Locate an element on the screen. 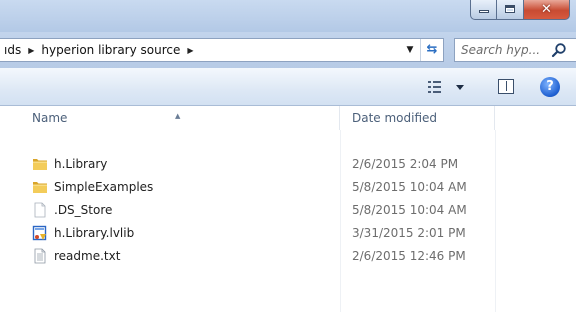  minimize-icon is located at coordinates (484, 11).